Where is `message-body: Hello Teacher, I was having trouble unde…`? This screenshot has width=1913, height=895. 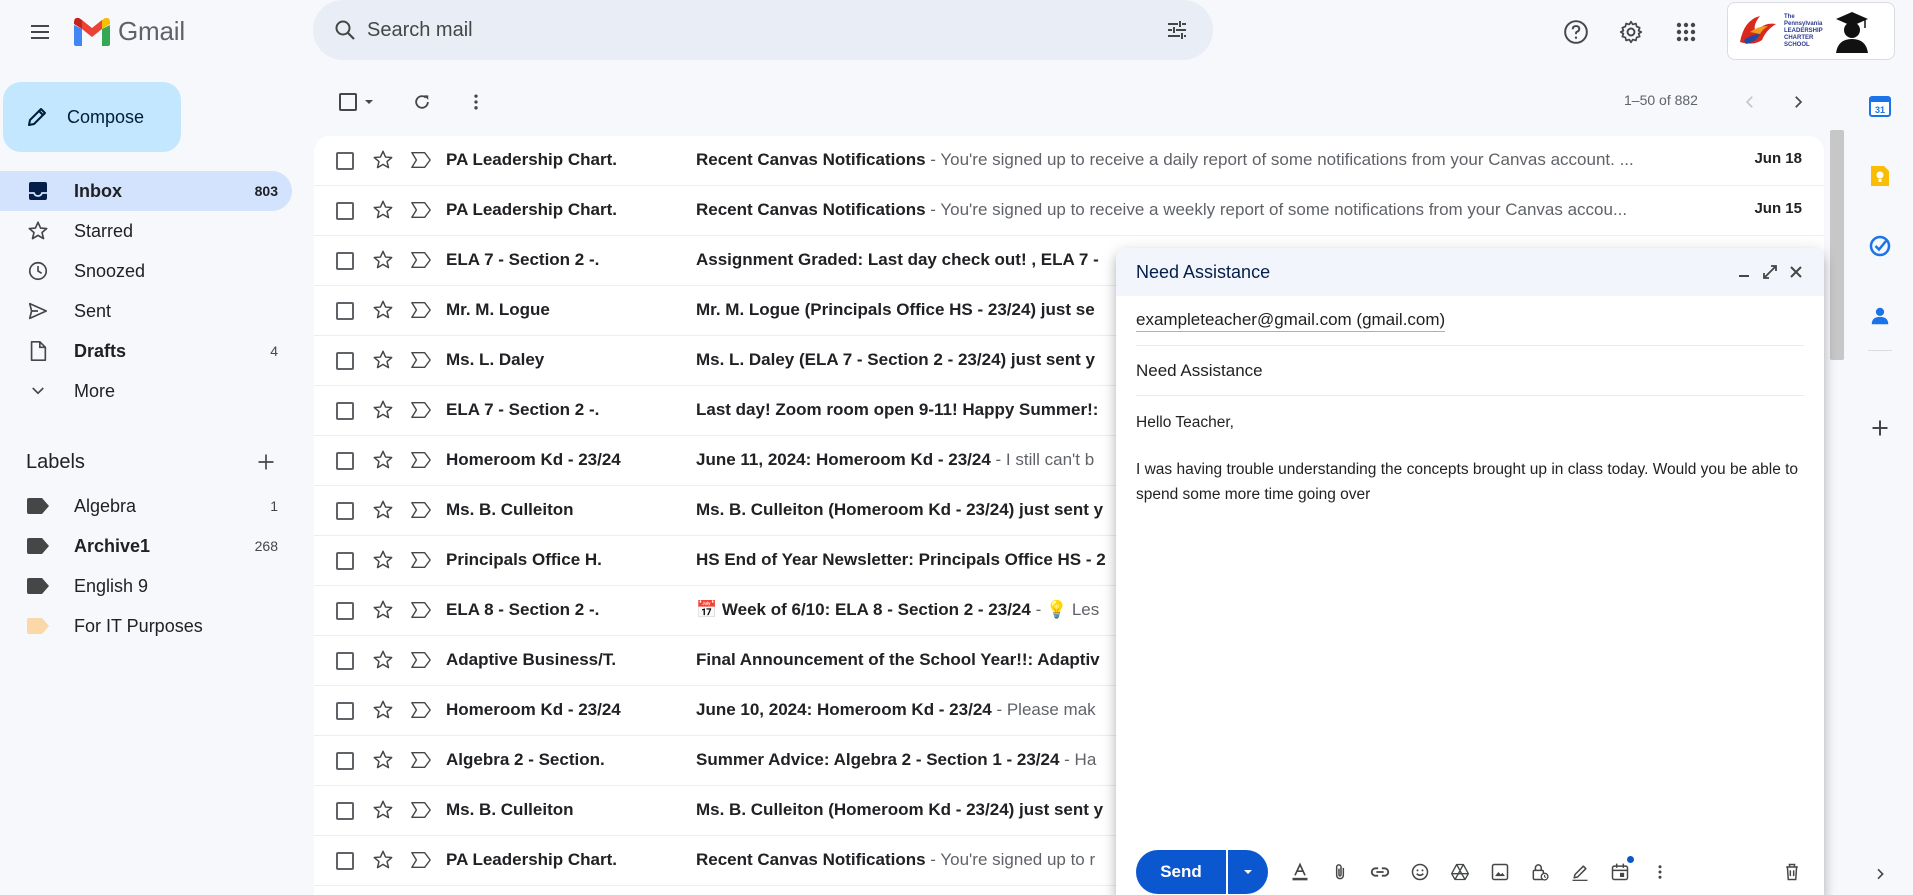
message-body: Hello Teacher, I was having trouble unde… is located at coordinates (1470, 469).